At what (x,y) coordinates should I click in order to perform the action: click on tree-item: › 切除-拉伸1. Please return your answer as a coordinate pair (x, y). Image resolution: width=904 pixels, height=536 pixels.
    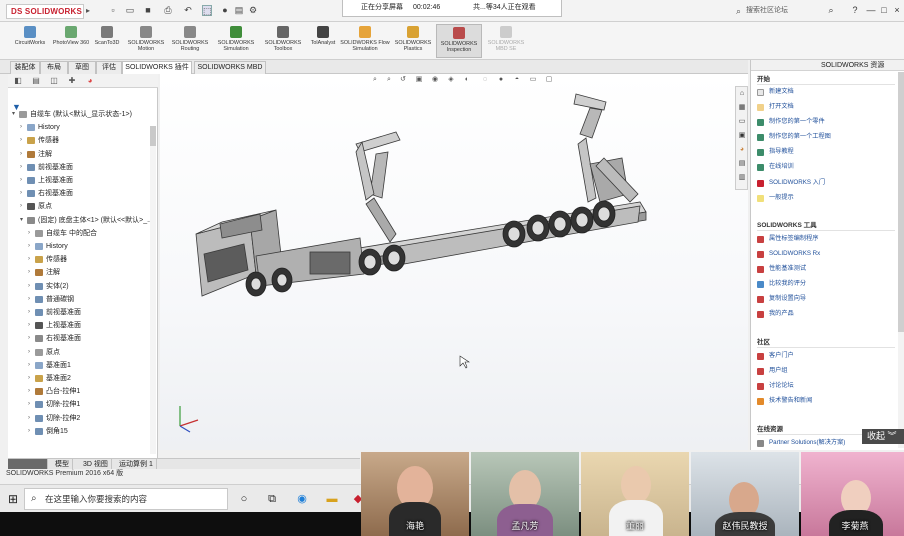
    Looking at the image, I should click on (82, 404).